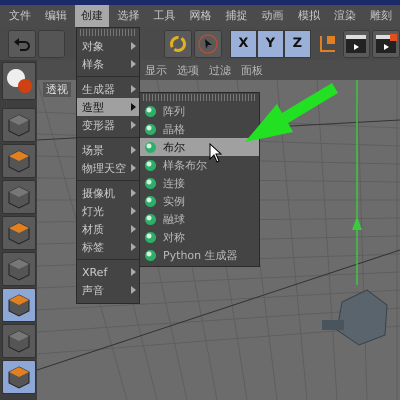 This screenshot has height=400, width=400. What do you see at coordinates (199, 219) in the screenshot?
I see `menu-entry: 融球` at bounding box center [199, 219].